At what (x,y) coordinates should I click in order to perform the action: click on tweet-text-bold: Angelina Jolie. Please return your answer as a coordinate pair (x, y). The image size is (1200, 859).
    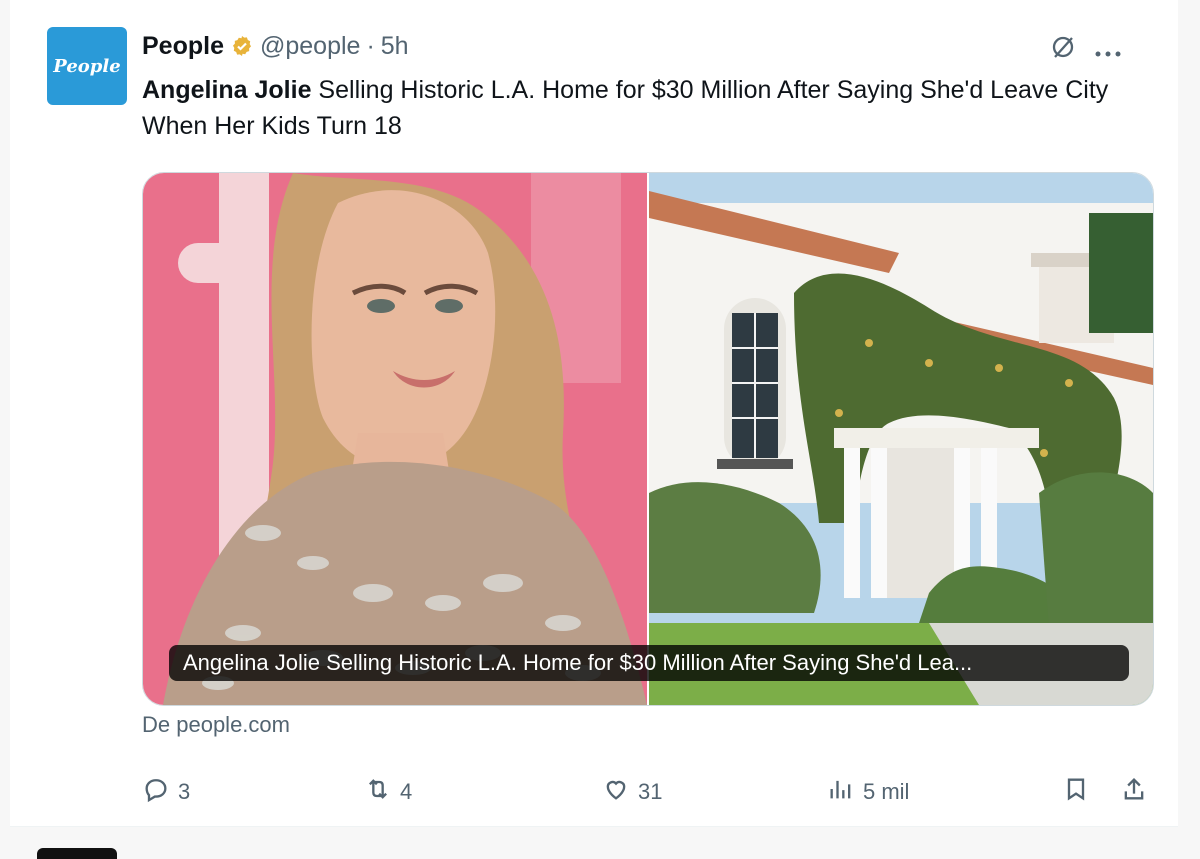
    Looking at the image, I should click on (227, 90).